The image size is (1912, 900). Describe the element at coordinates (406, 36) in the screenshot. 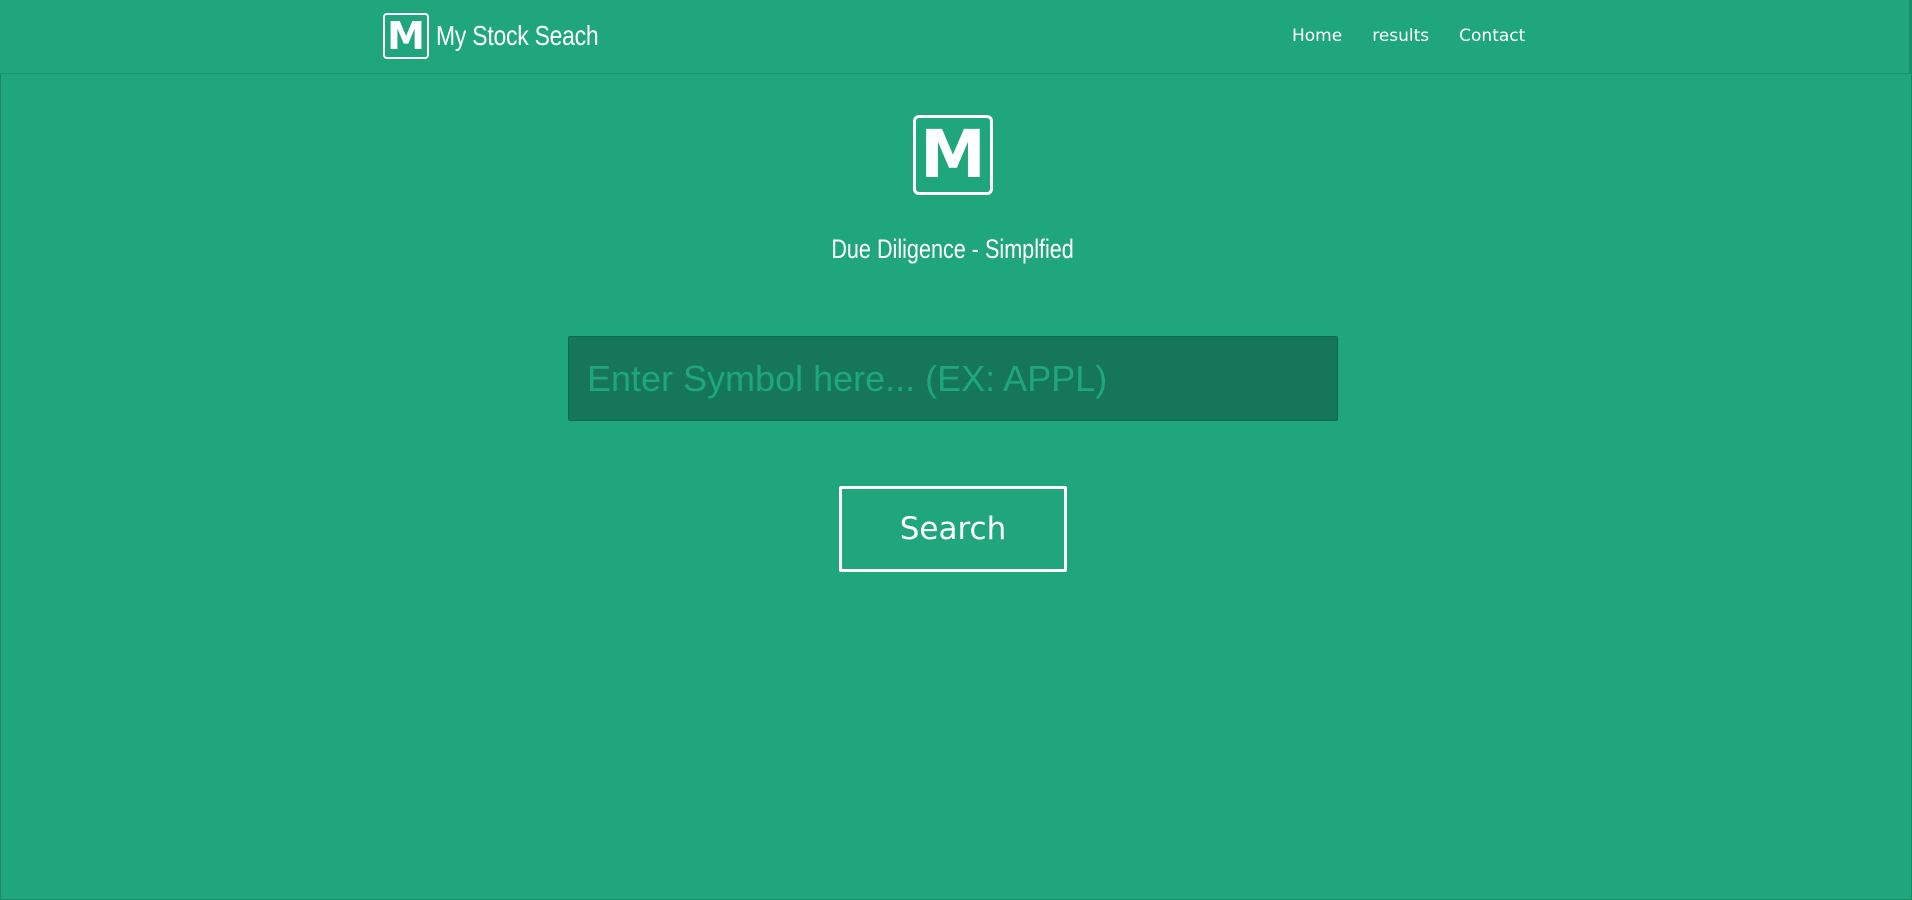

I see `brand-logo-icon: M` at that location.